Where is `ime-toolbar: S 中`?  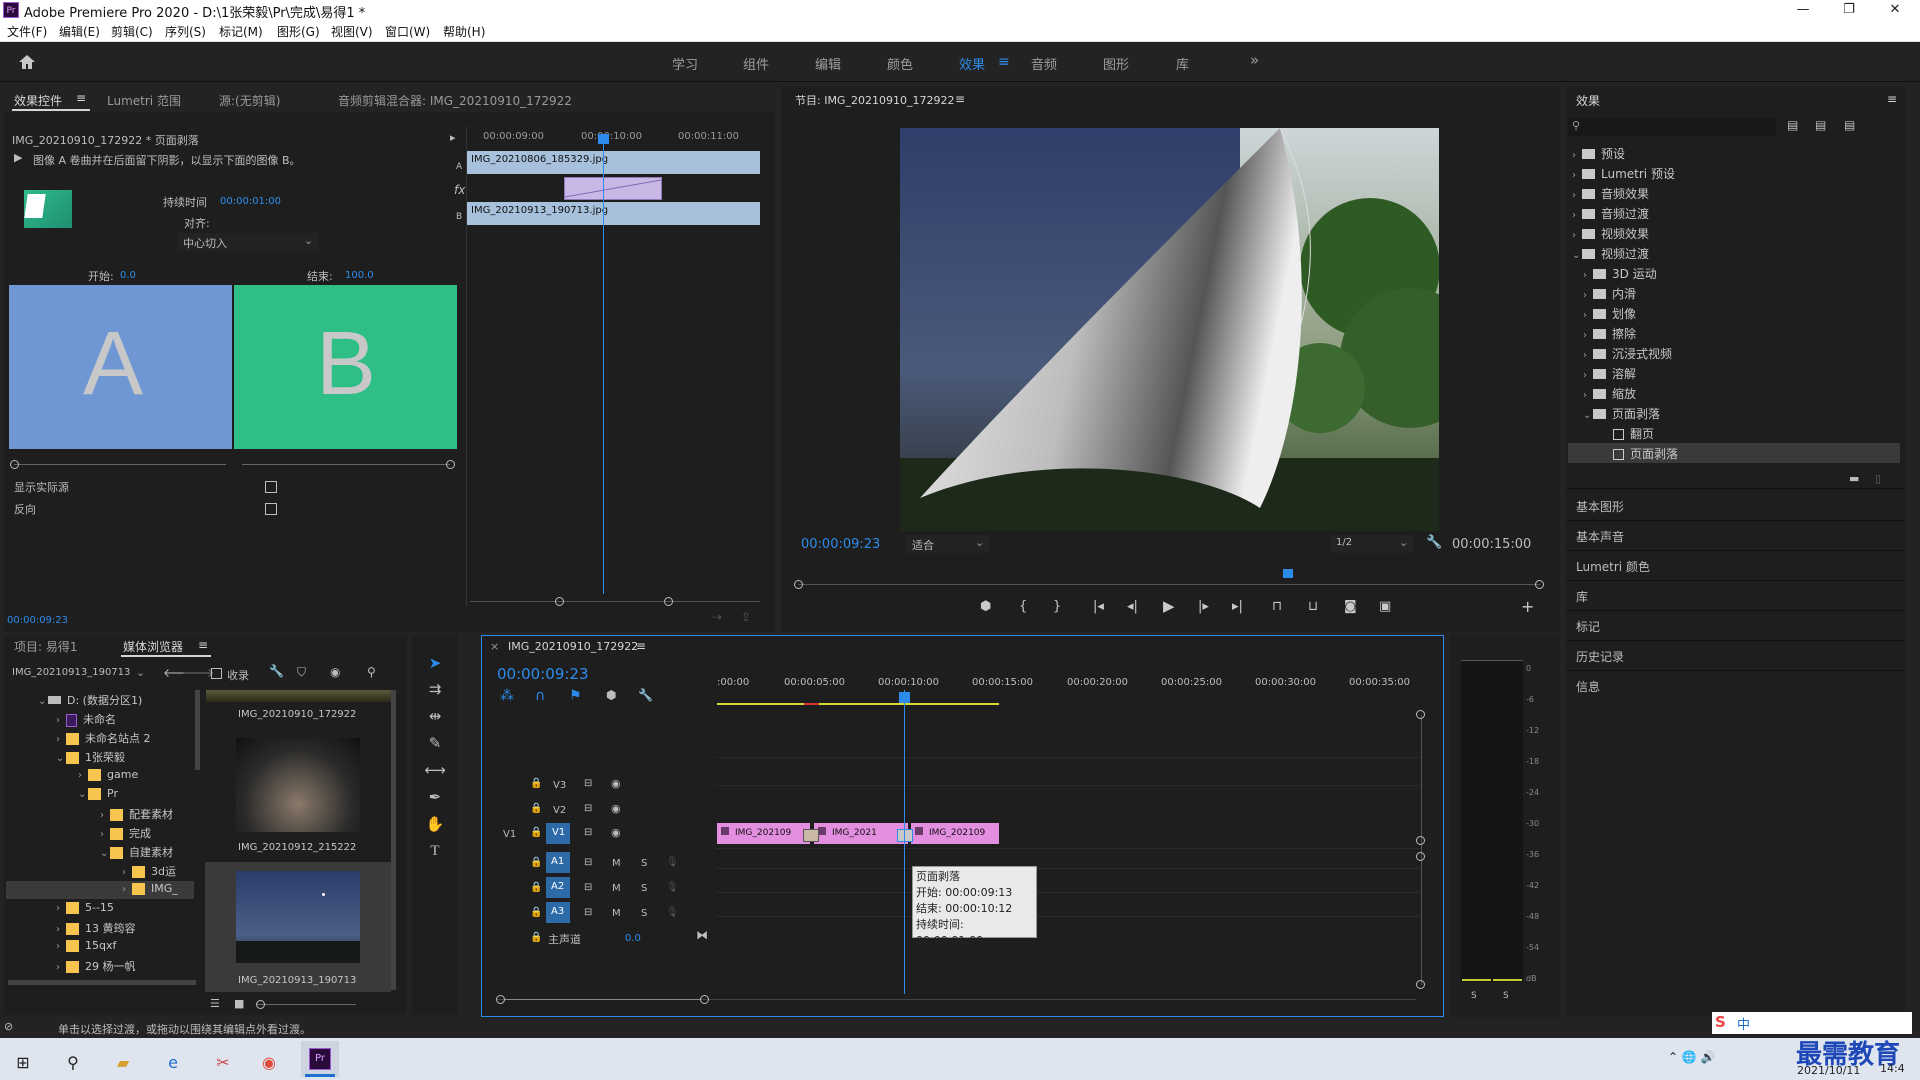 ime-toolbar: S 中 is located at coordinates (1812, 1023).